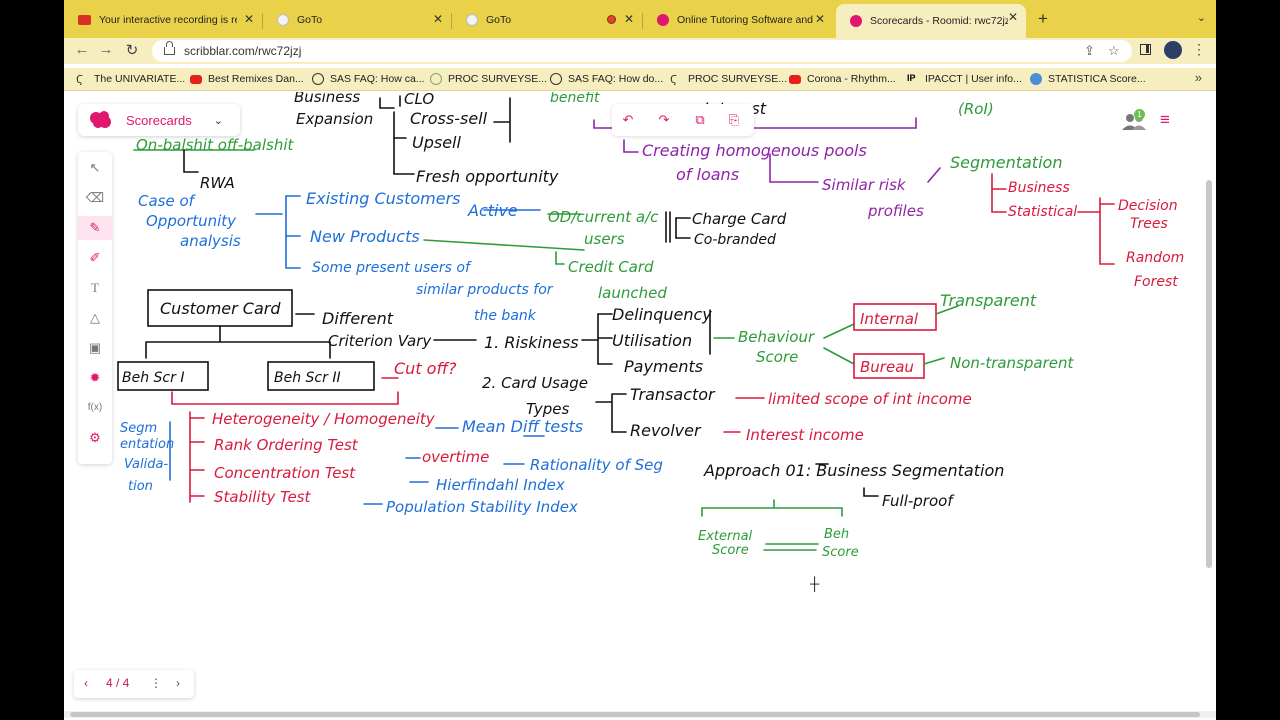 This screenshot has height=720, width=1280. Describe the element at coordinates (1201, 17) in the screenshot. I see `tab-search-chevron-icon: ⌄` at that location.